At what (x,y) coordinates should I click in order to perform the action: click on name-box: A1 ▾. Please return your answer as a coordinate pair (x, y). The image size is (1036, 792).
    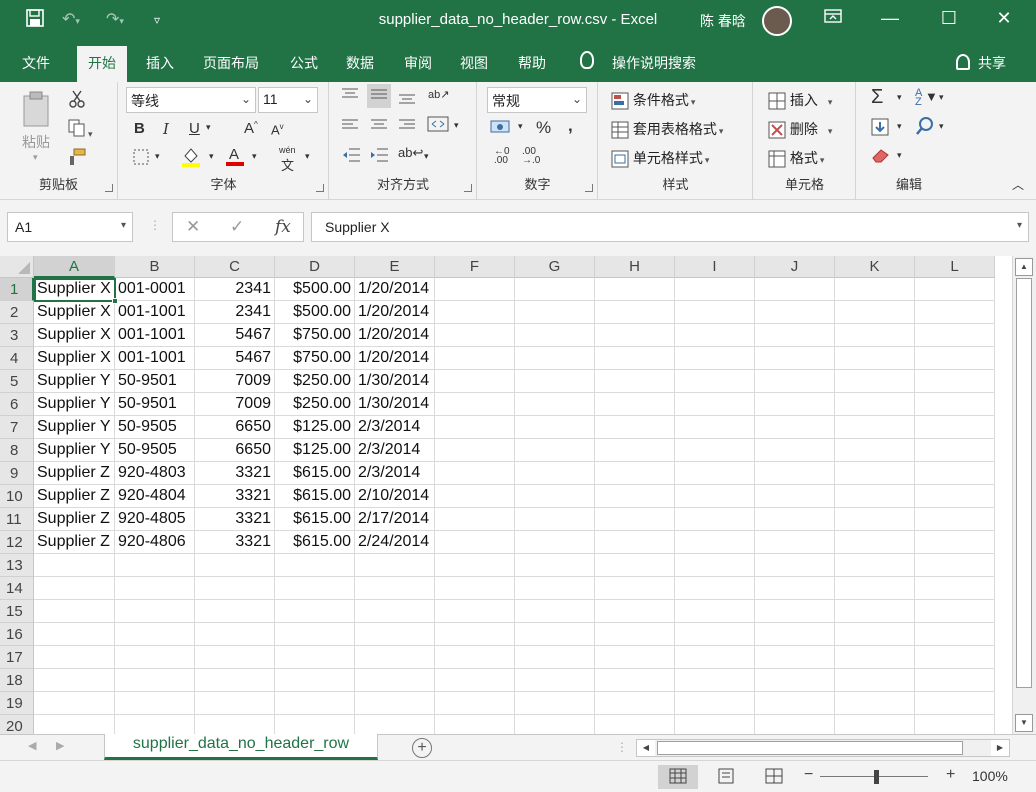
    Looking at the image, I should click on (70, 227).